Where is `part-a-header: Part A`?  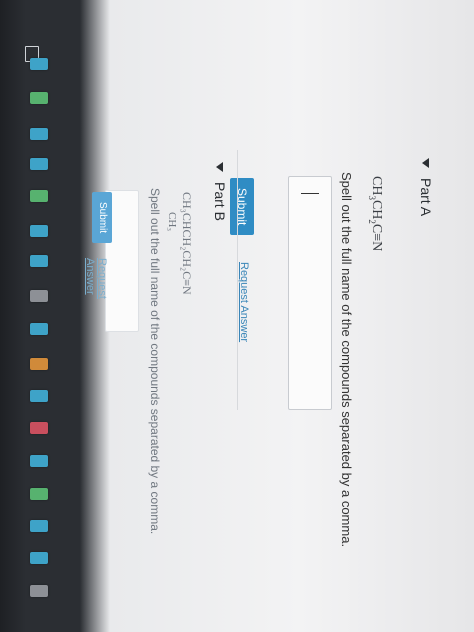
part-a-header: Part A is located at coordinates (426, 187).